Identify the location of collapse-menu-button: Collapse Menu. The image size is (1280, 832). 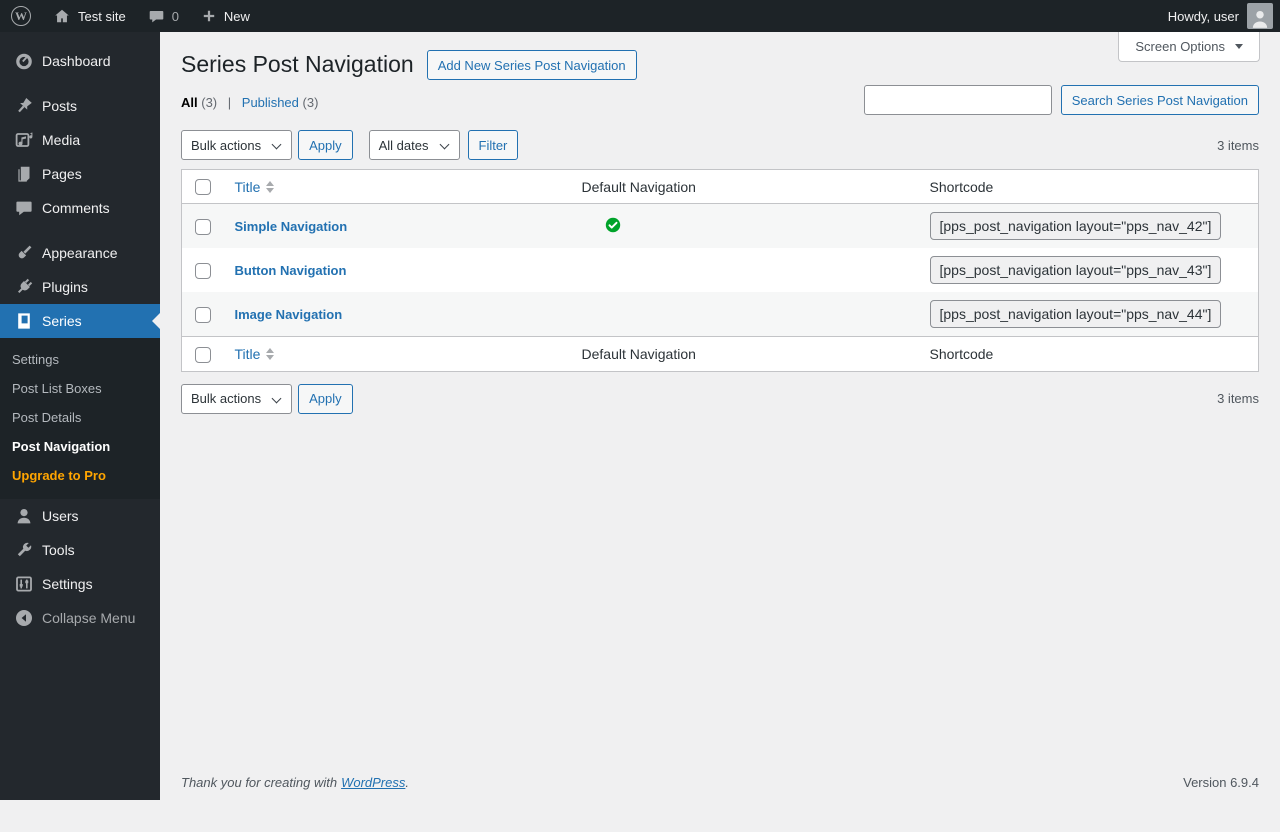
(80, 618).